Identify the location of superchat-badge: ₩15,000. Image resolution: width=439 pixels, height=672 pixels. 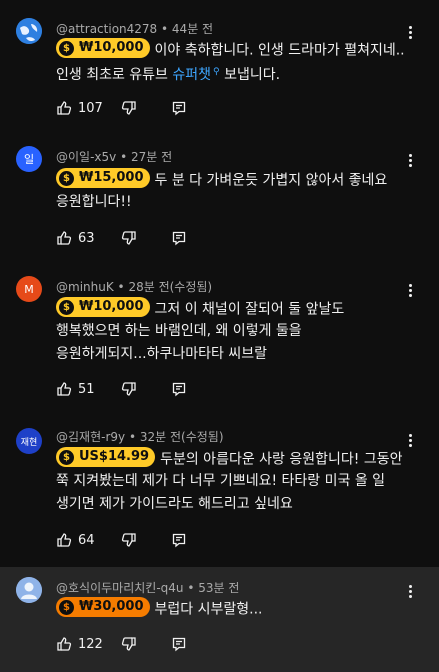
(103, 178).